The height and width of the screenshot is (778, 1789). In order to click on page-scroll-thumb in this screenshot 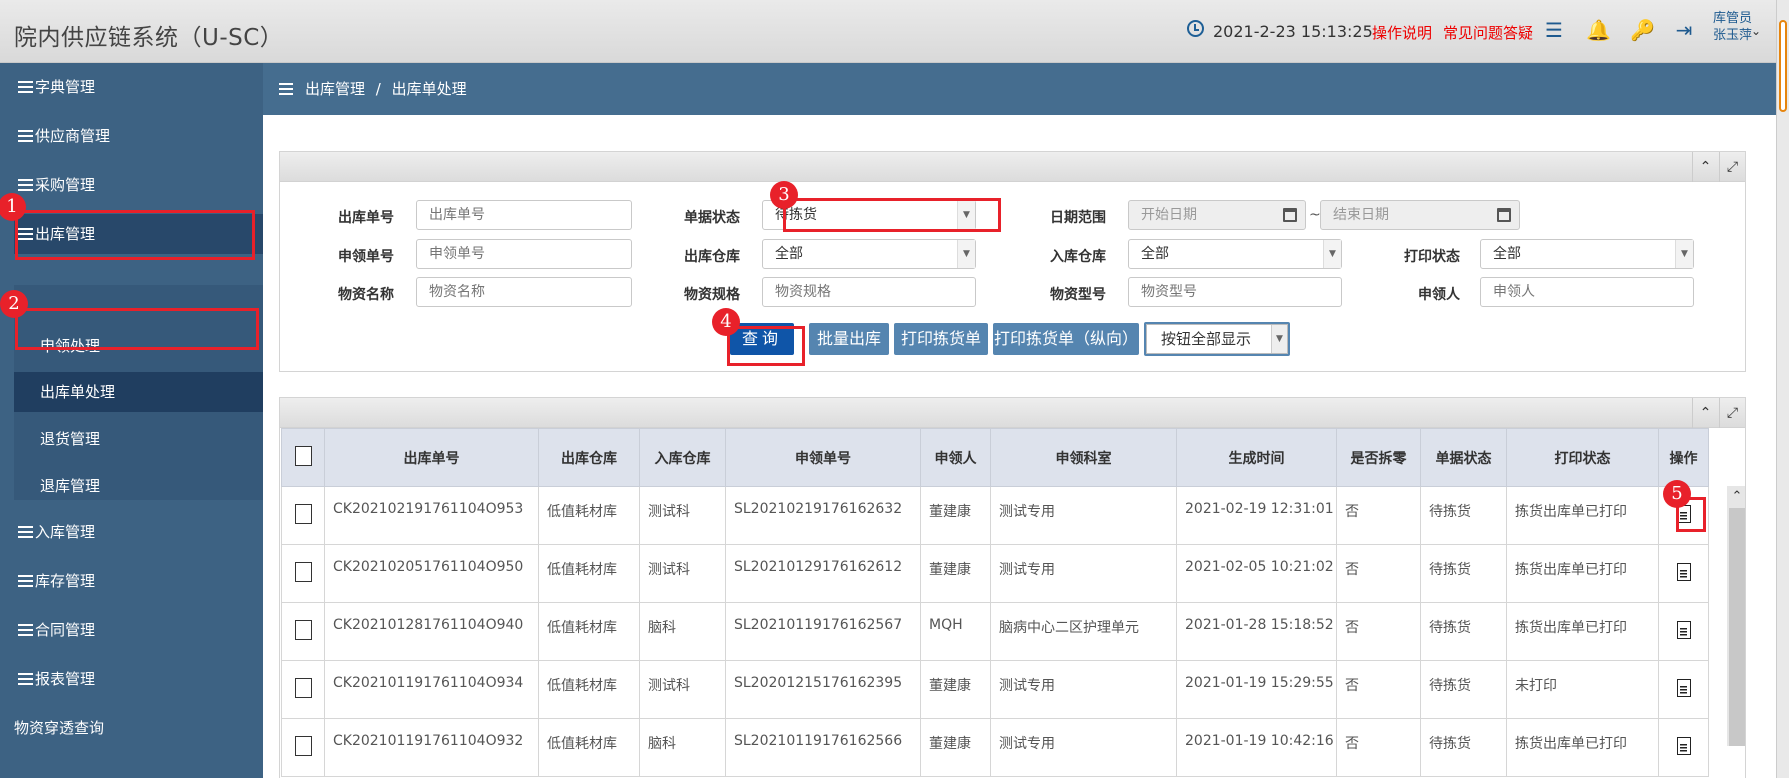, I will do `click(1783, 66)`.